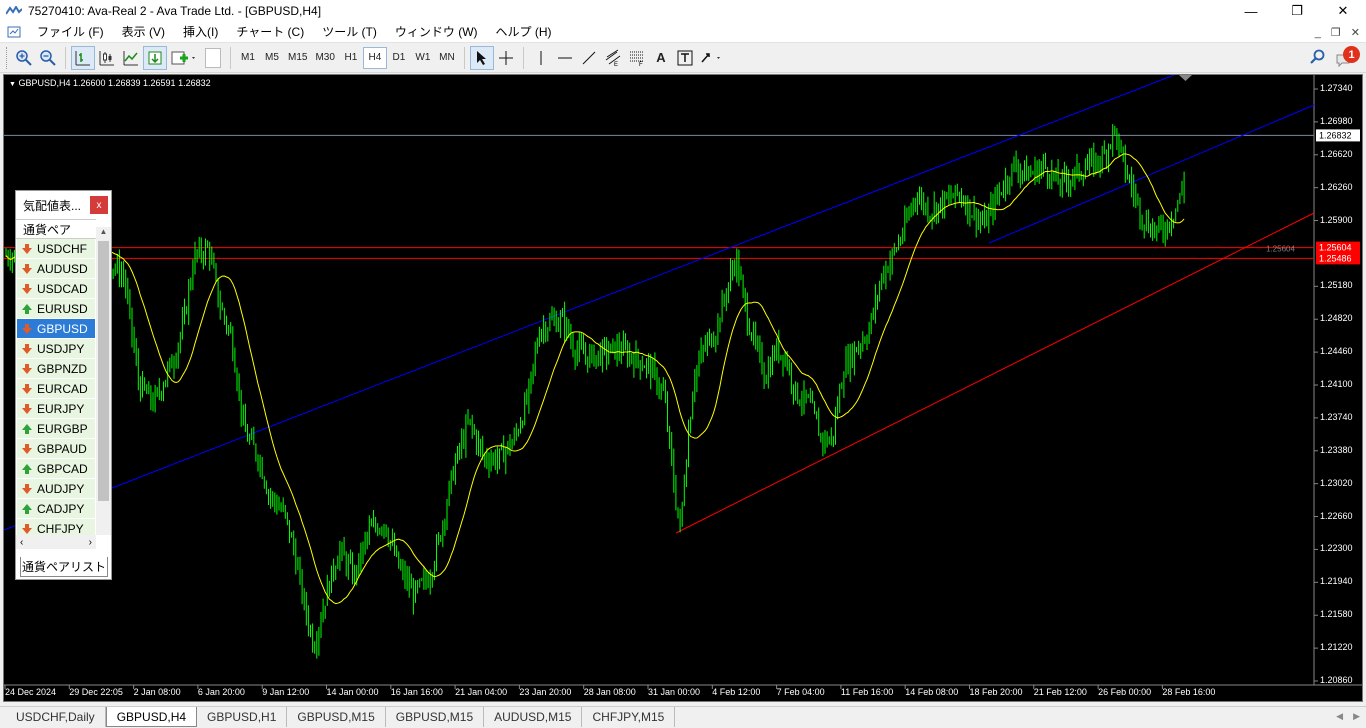  What do you see at coordinates (1355, 32) in the screenshot?
I see `mdi-close-button: ✕` at bounding box center [1355, 32].